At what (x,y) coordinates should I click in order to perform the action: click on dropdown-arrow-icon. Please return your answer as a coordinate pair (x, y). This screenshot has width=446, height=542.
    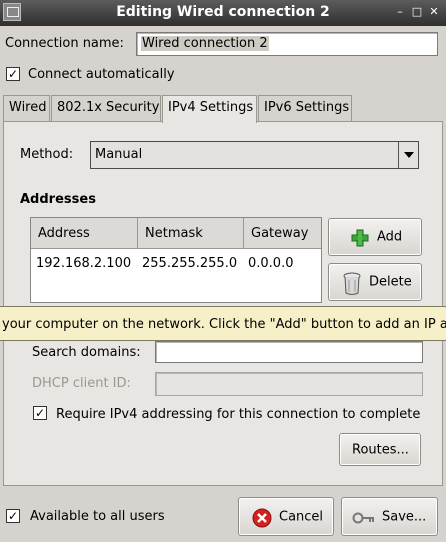
    Looking at the image, I should click on (408, 155).